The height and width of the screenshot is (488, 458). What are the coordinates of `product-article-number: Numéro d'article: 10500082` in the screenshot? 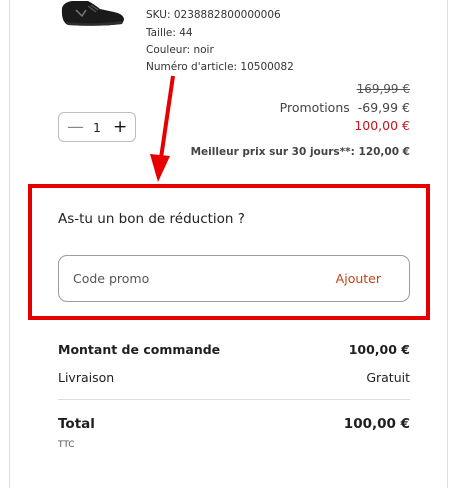 It's located at (220, 67).